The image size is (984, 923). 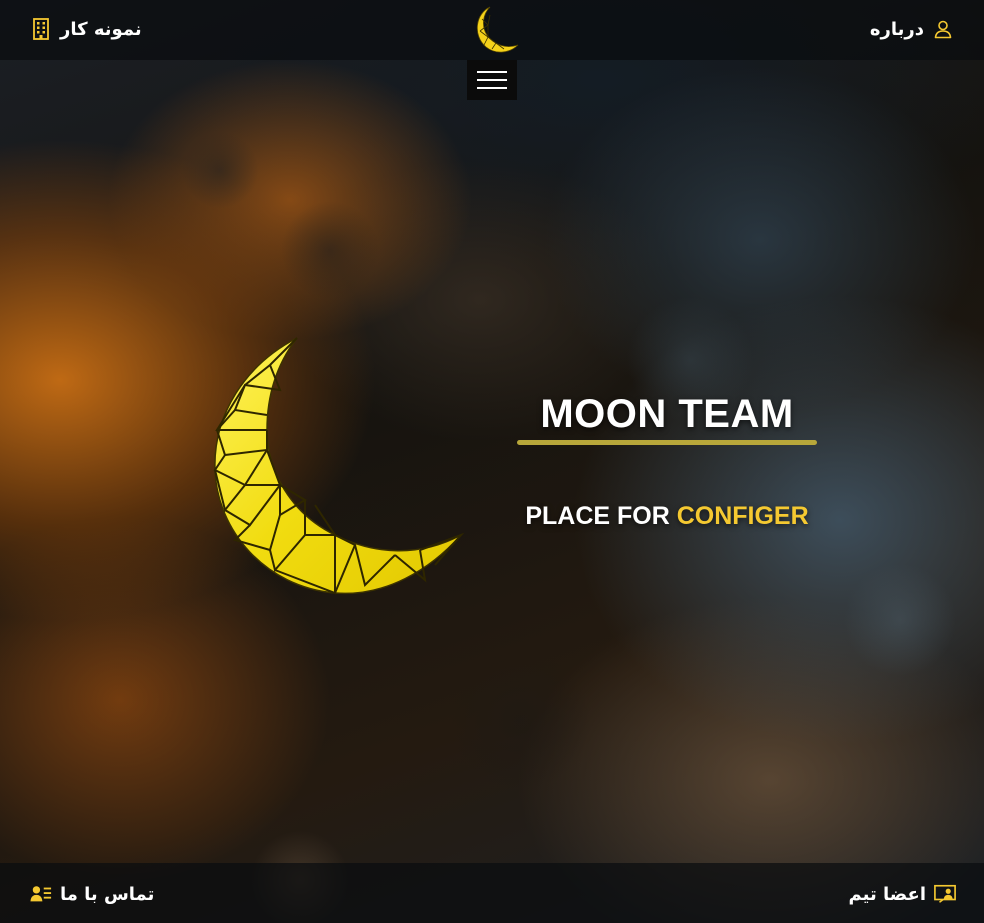 I want to click on nav-team-members: اعضا تیم, so click(x=902, y=894).